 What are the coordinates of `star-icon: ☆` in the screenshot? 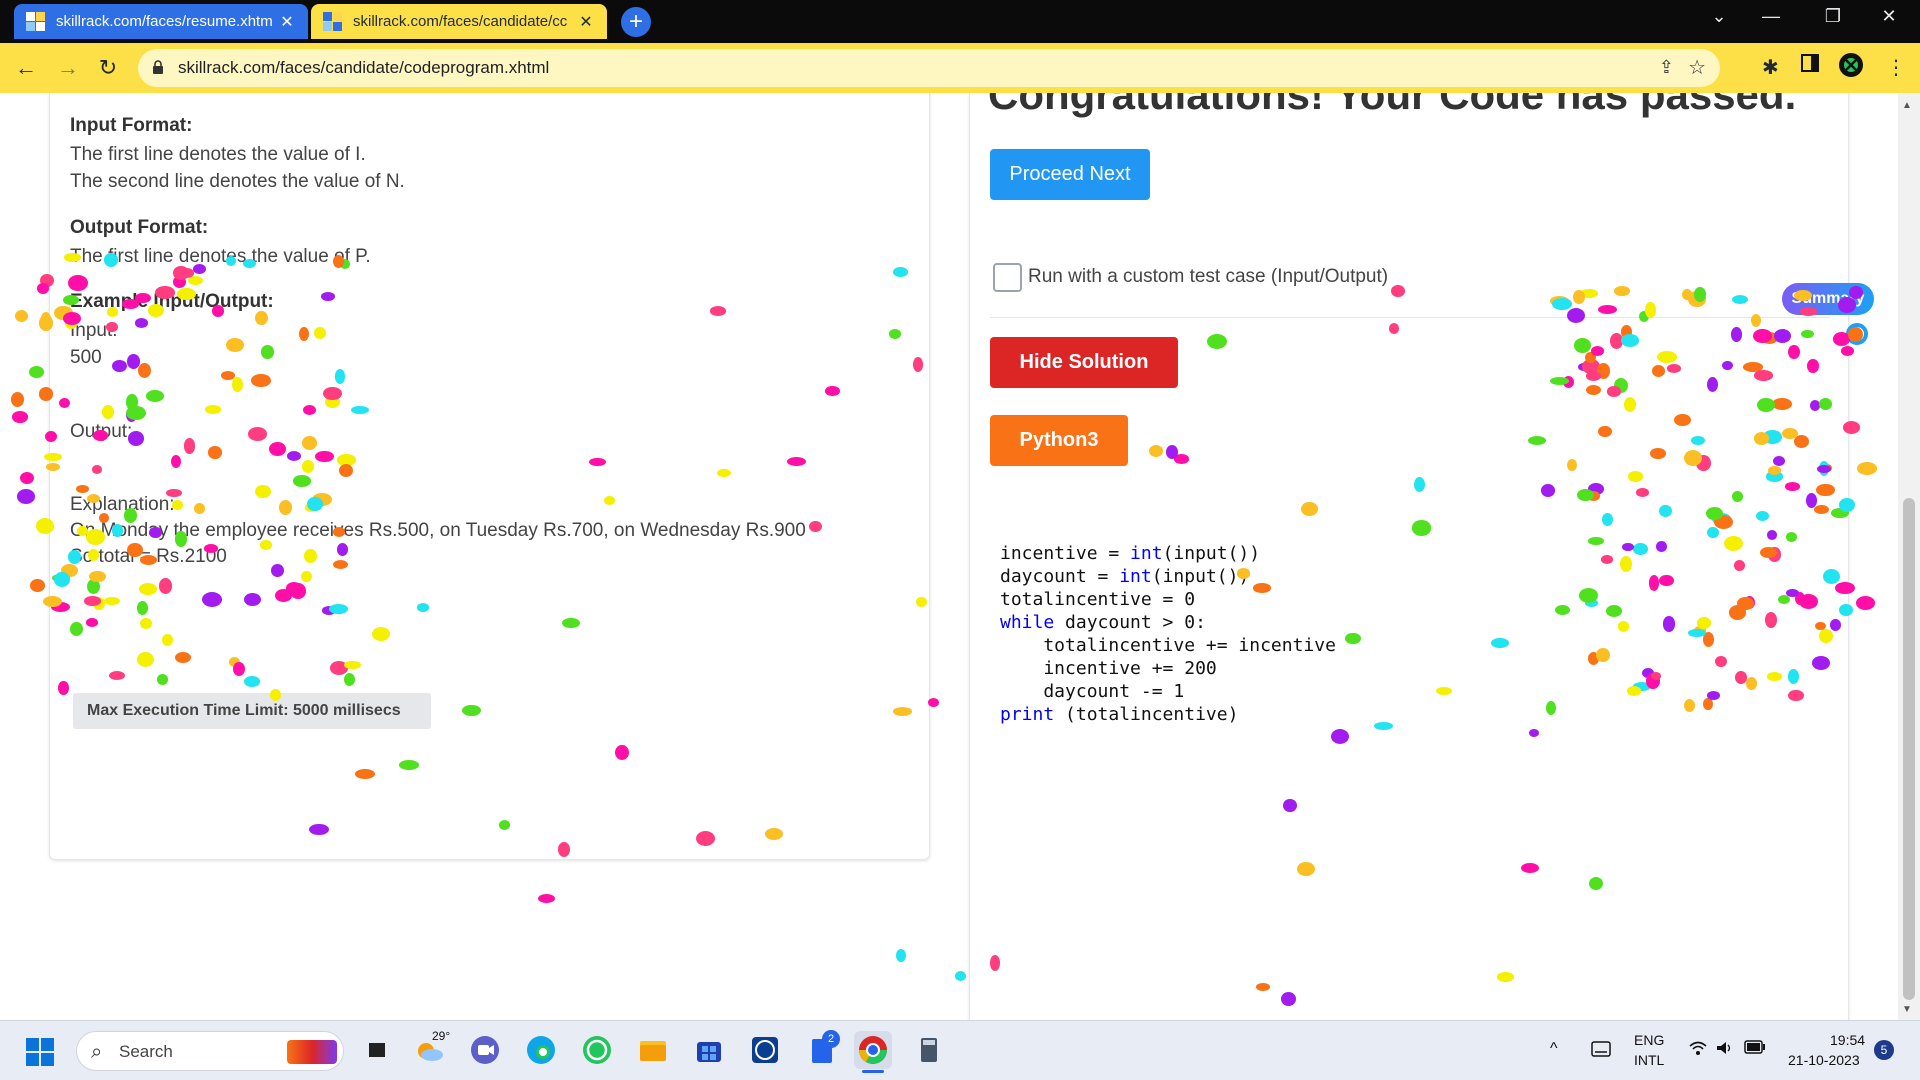 It's located at (1697, 67).